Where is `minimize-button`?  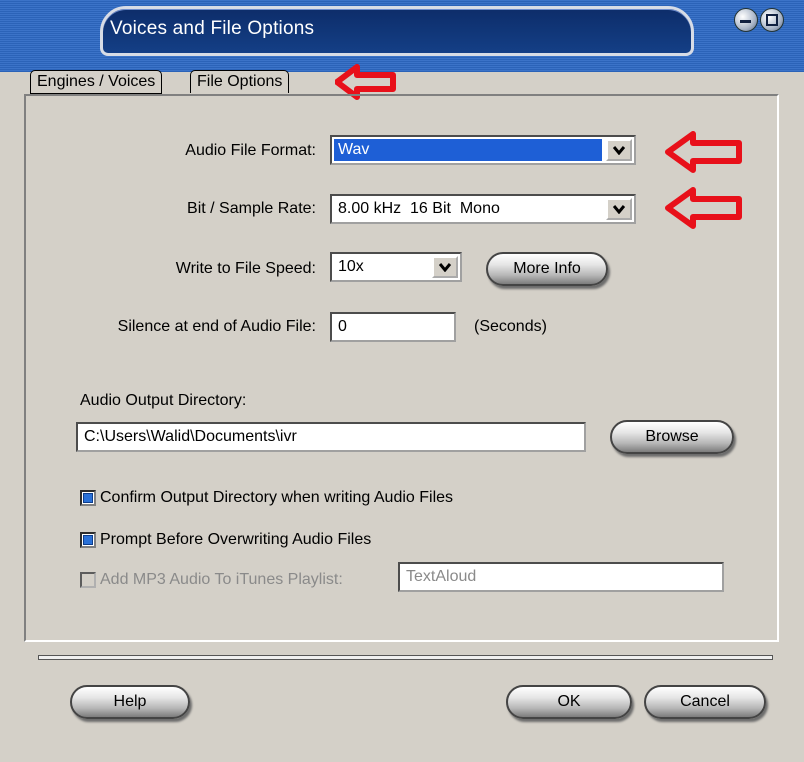
minimize-button is located at coordinates (746, 20).